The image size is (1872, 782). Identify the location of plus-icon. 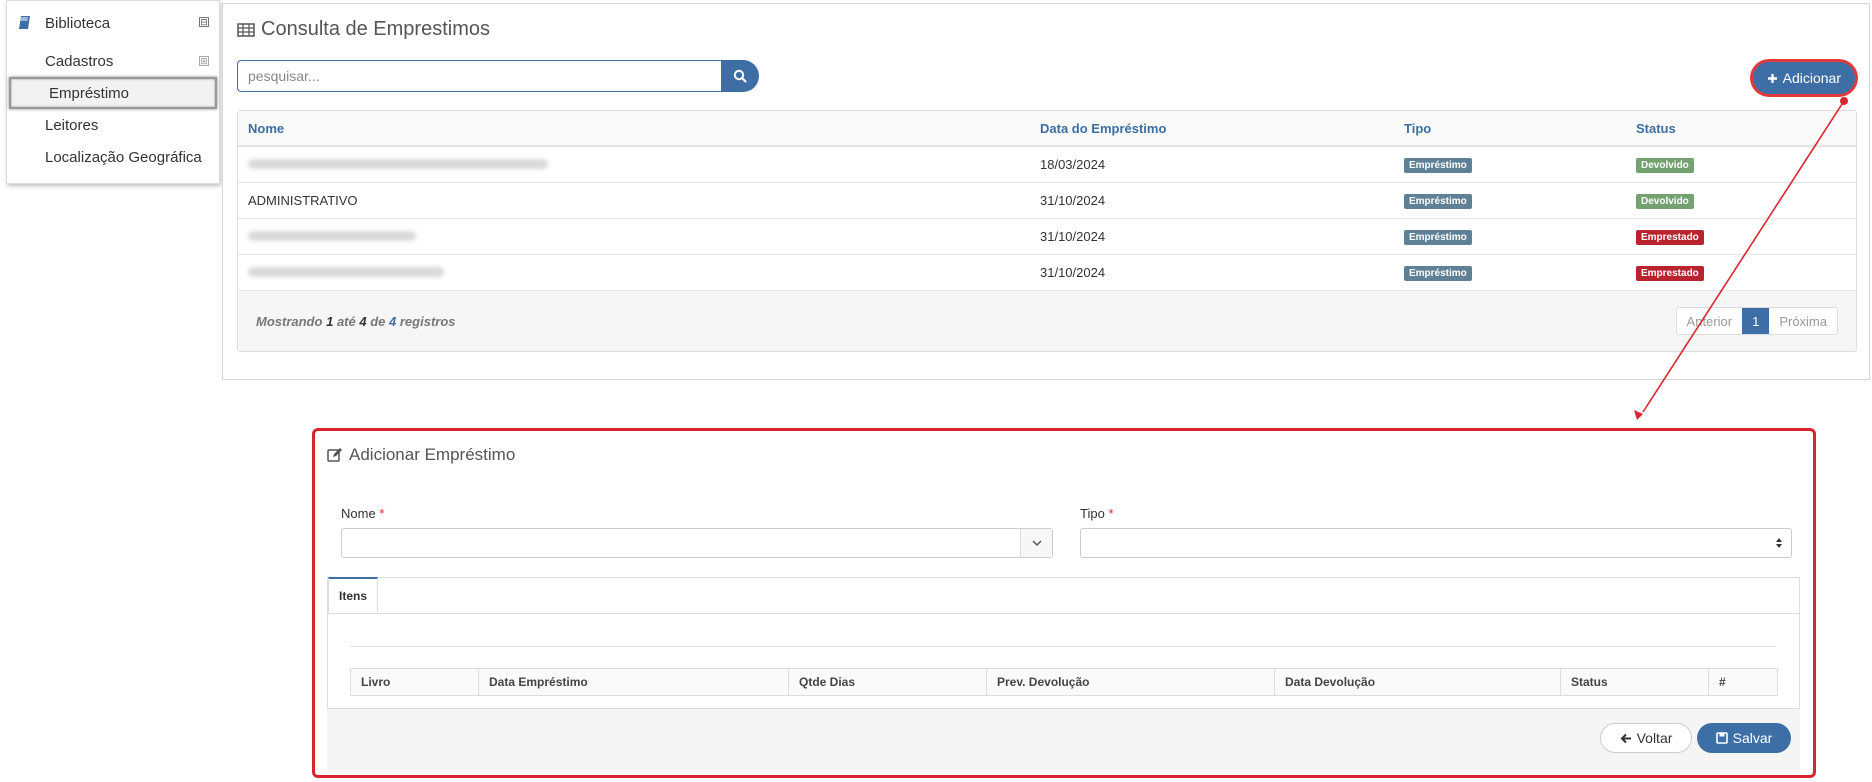
(1772, 78).